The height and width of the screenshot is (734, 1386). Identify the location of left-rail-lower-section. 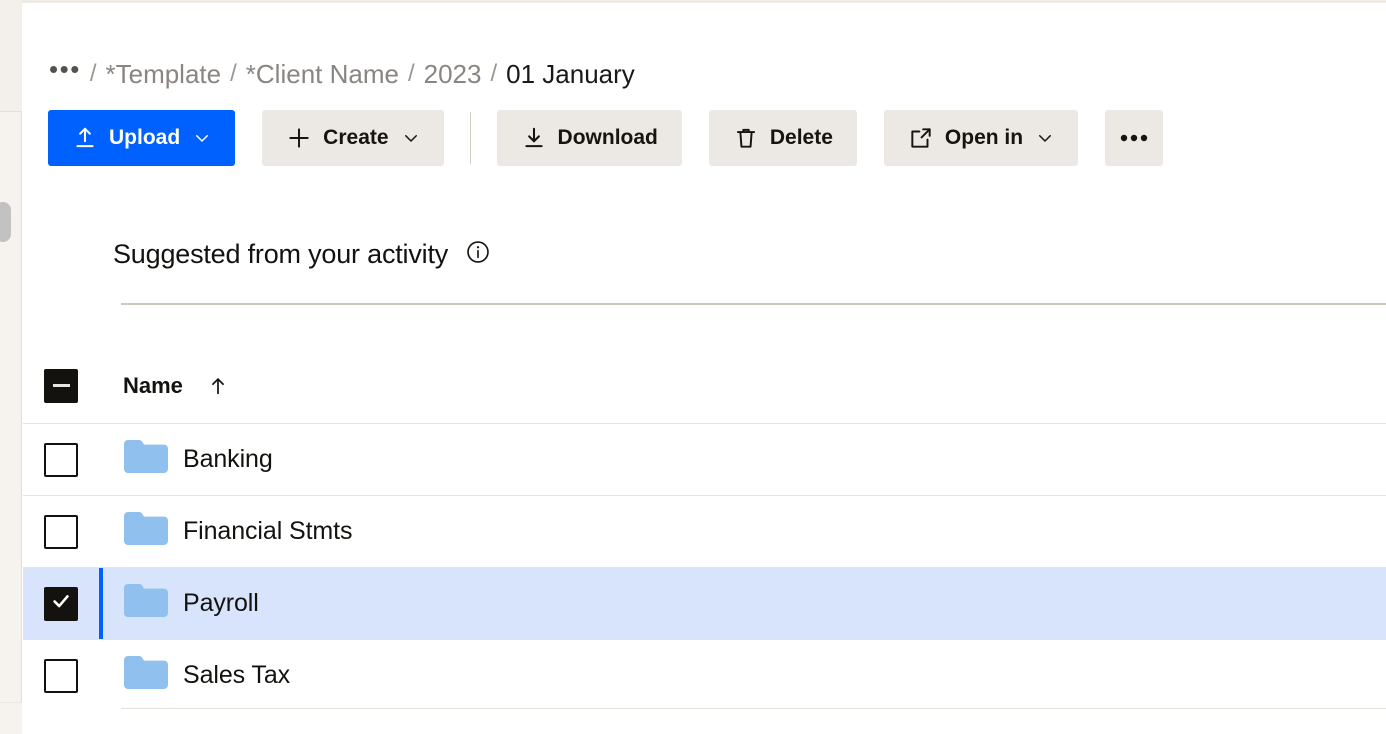
(11, 718).